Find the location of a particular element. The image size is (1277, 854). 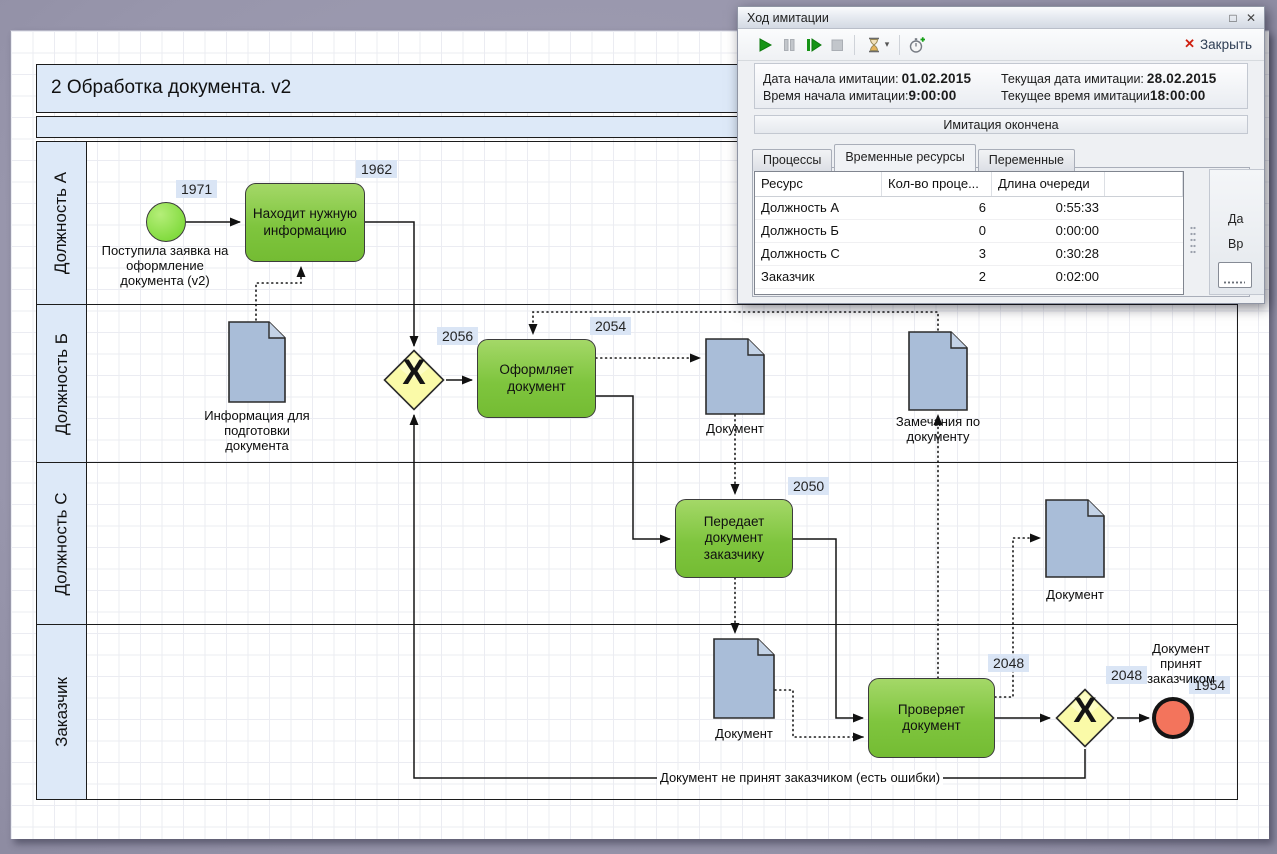

pause-icon is located at coordinates (789, 44).